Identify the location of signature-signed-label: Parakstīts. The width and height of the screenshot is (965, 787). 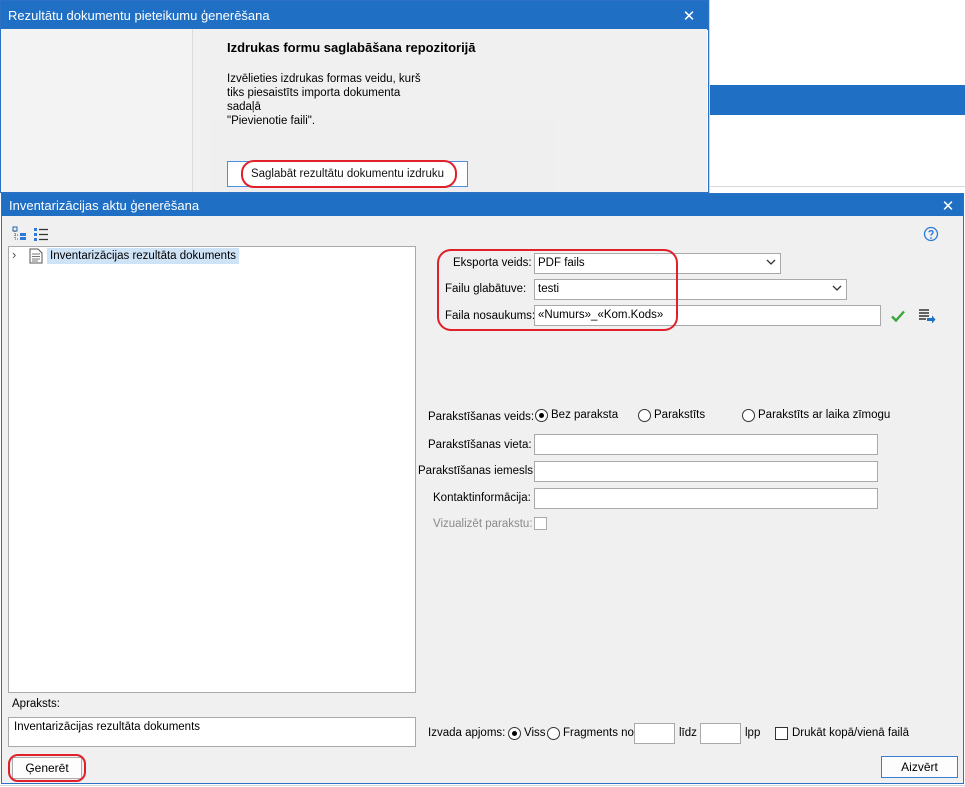
(679, 415).